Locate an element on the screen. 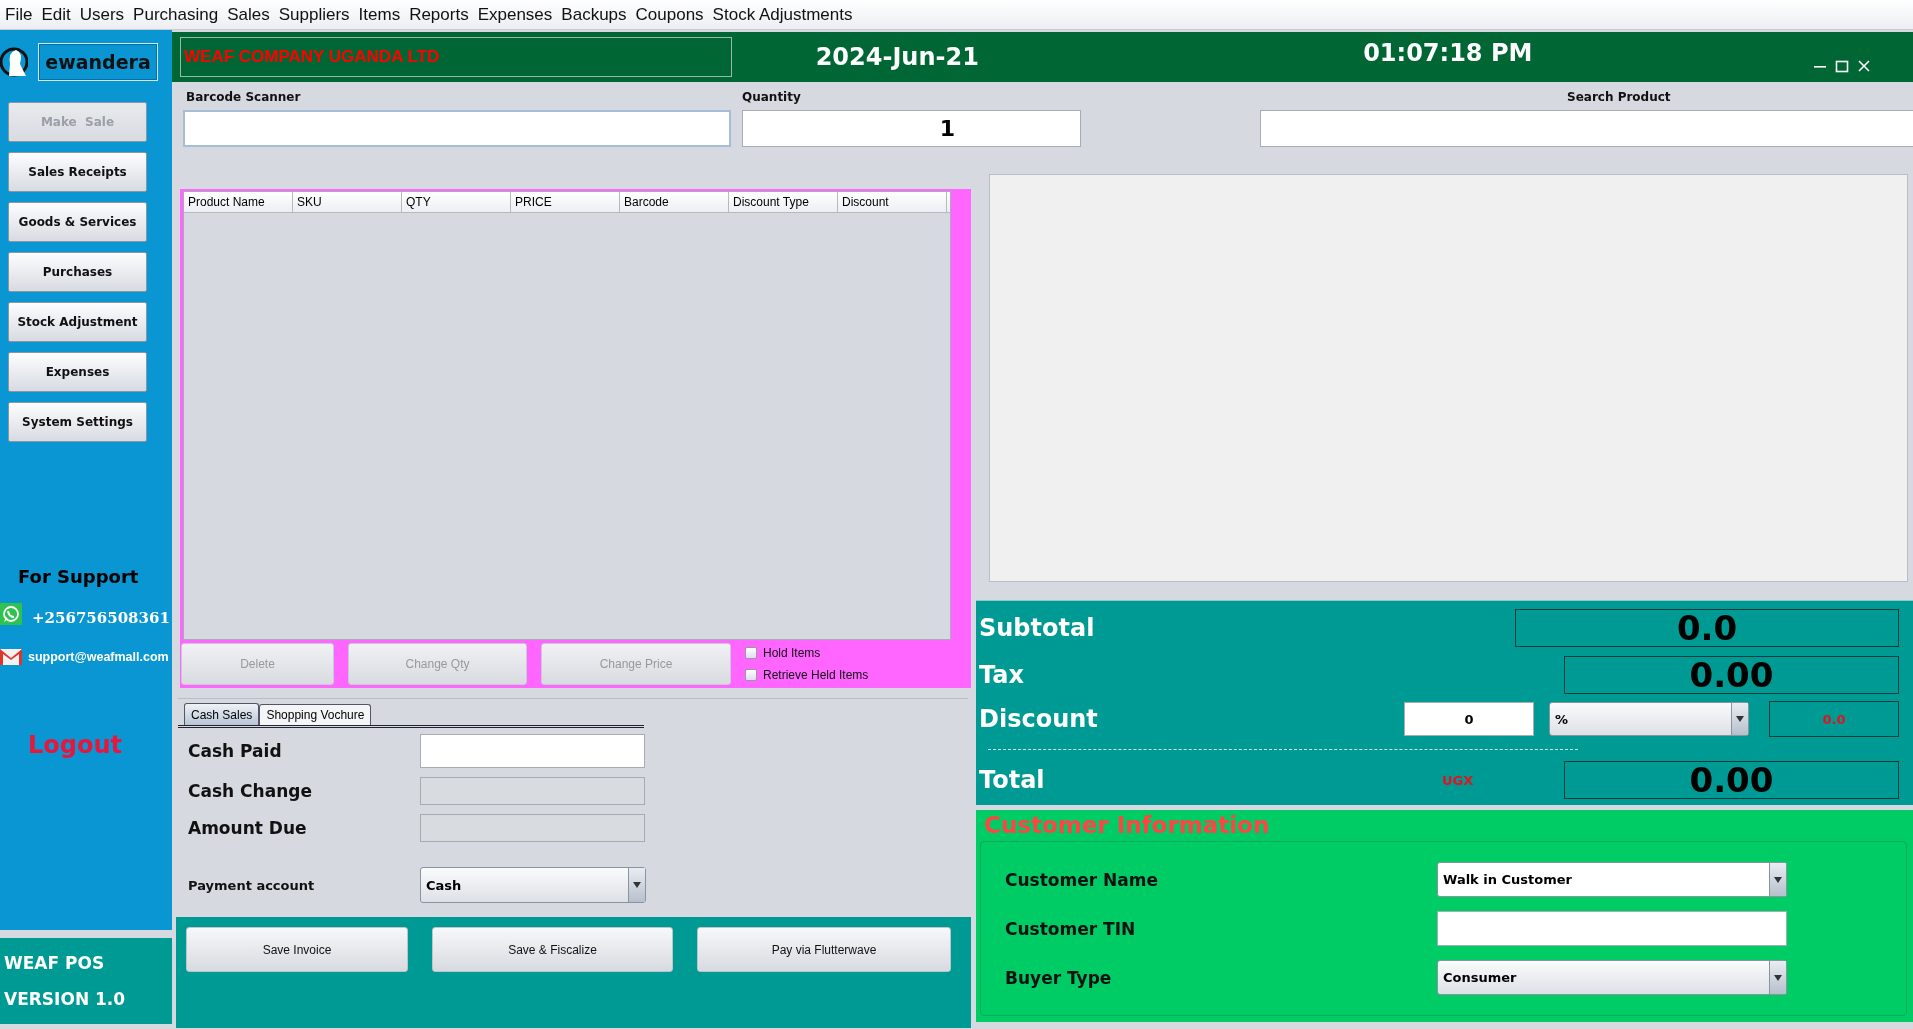  nav-button: Sales Receipts is located at coordinates (77, 172).